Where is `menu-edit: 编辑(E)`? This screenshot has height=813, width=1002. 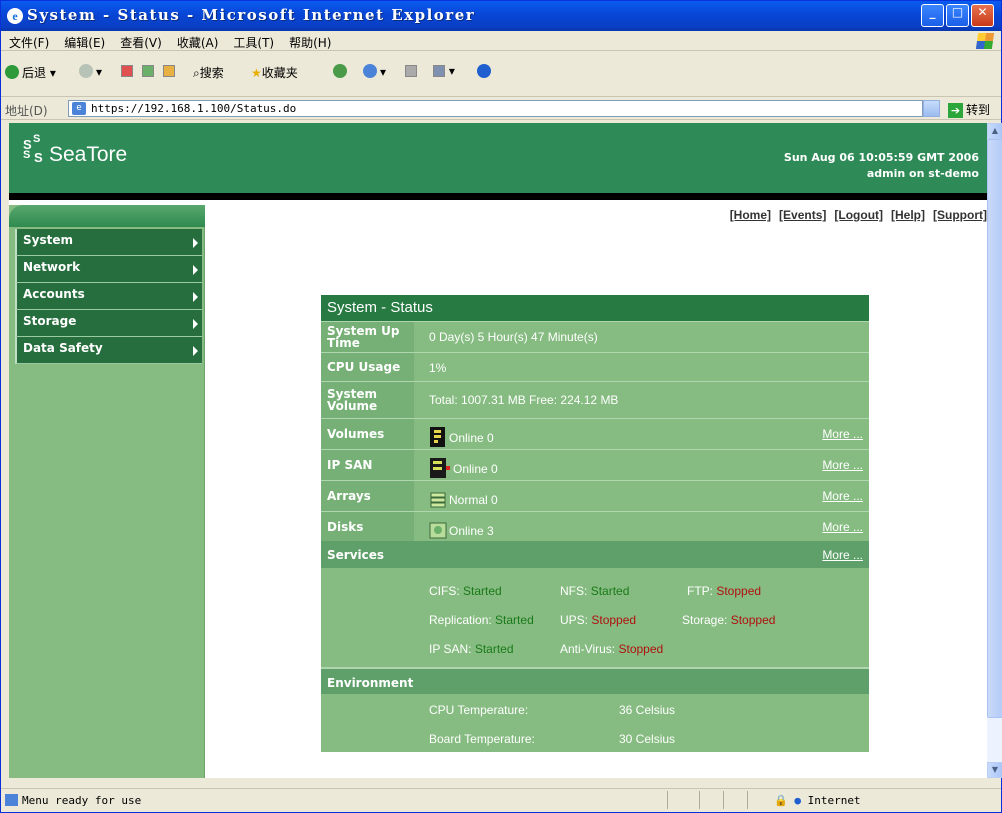 menu-edit: 编辑(E) is located at coordinates (84, 41).